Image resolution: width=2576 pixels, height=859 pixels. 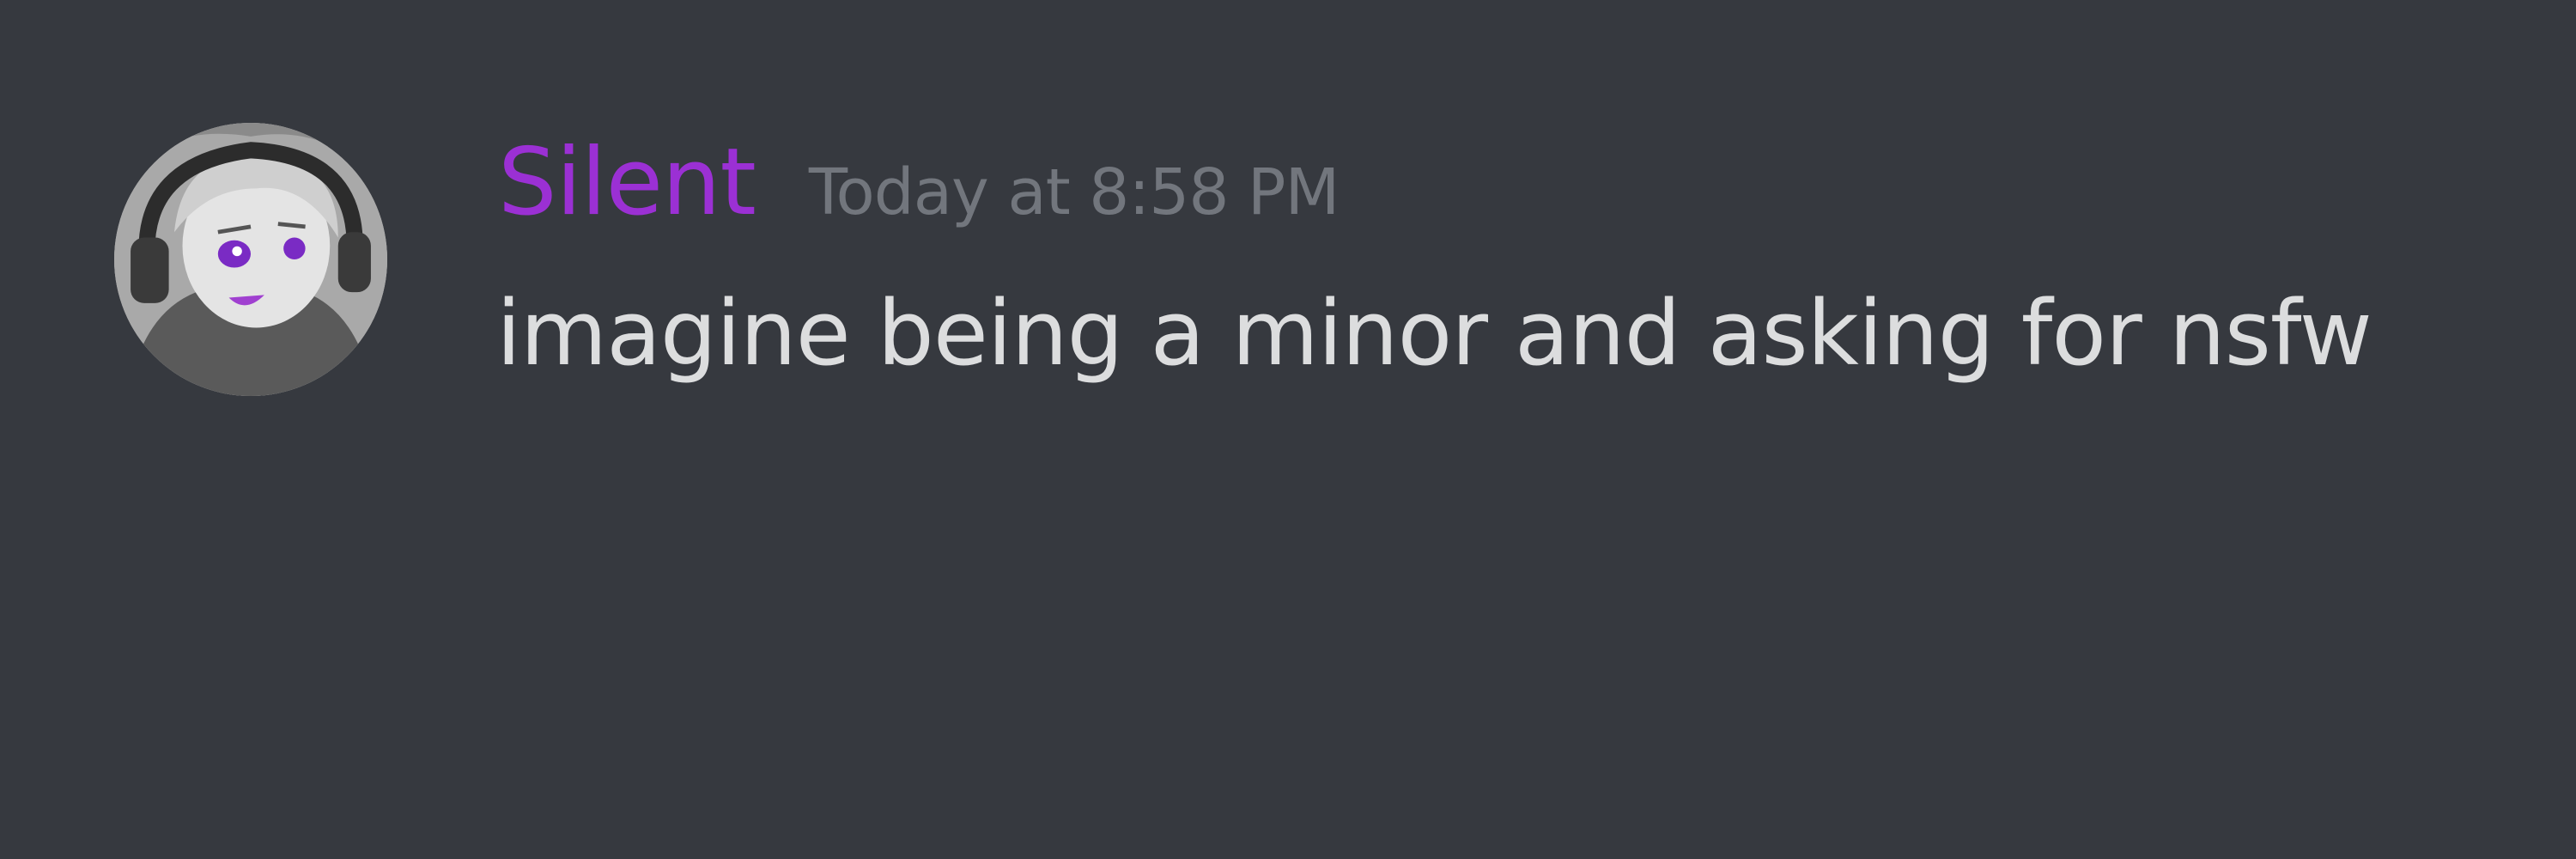 I want to click on avatar-headphones-icon, so click(x=251, y=259).